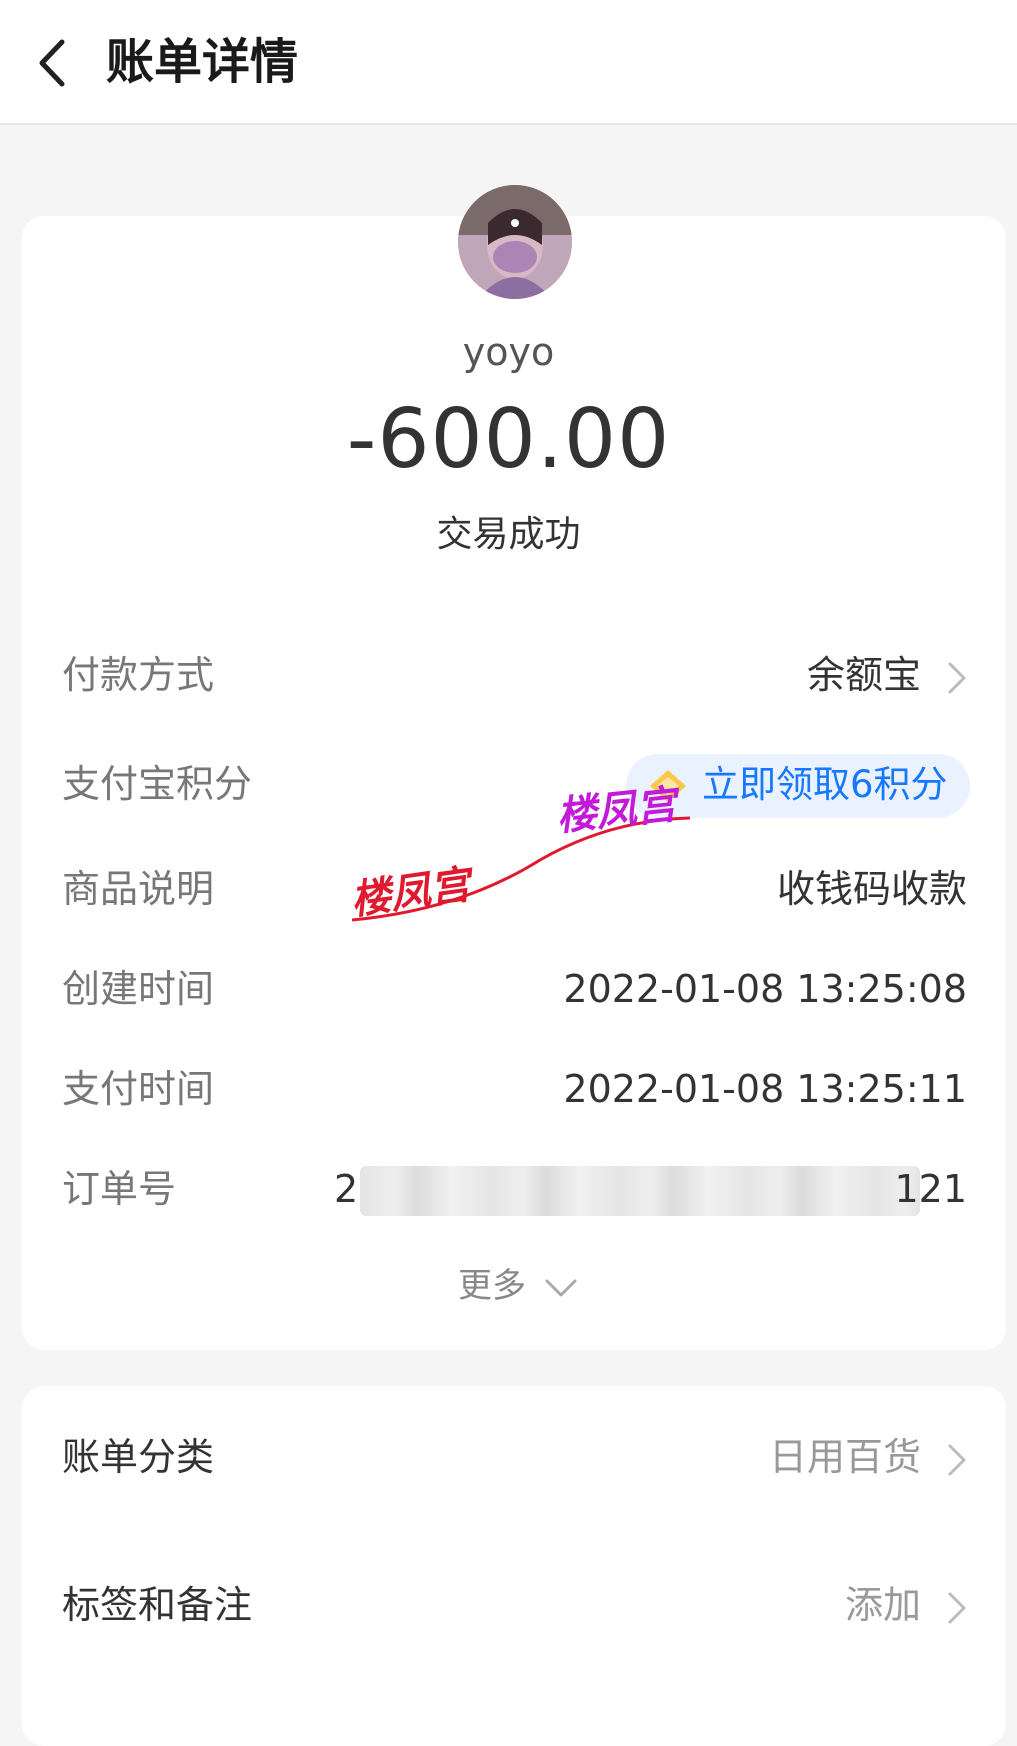  Describe the element at coordinates (765, 989) in the screenshot. I see `created-time-value: 2022-01-08 13:25:08` at that location.